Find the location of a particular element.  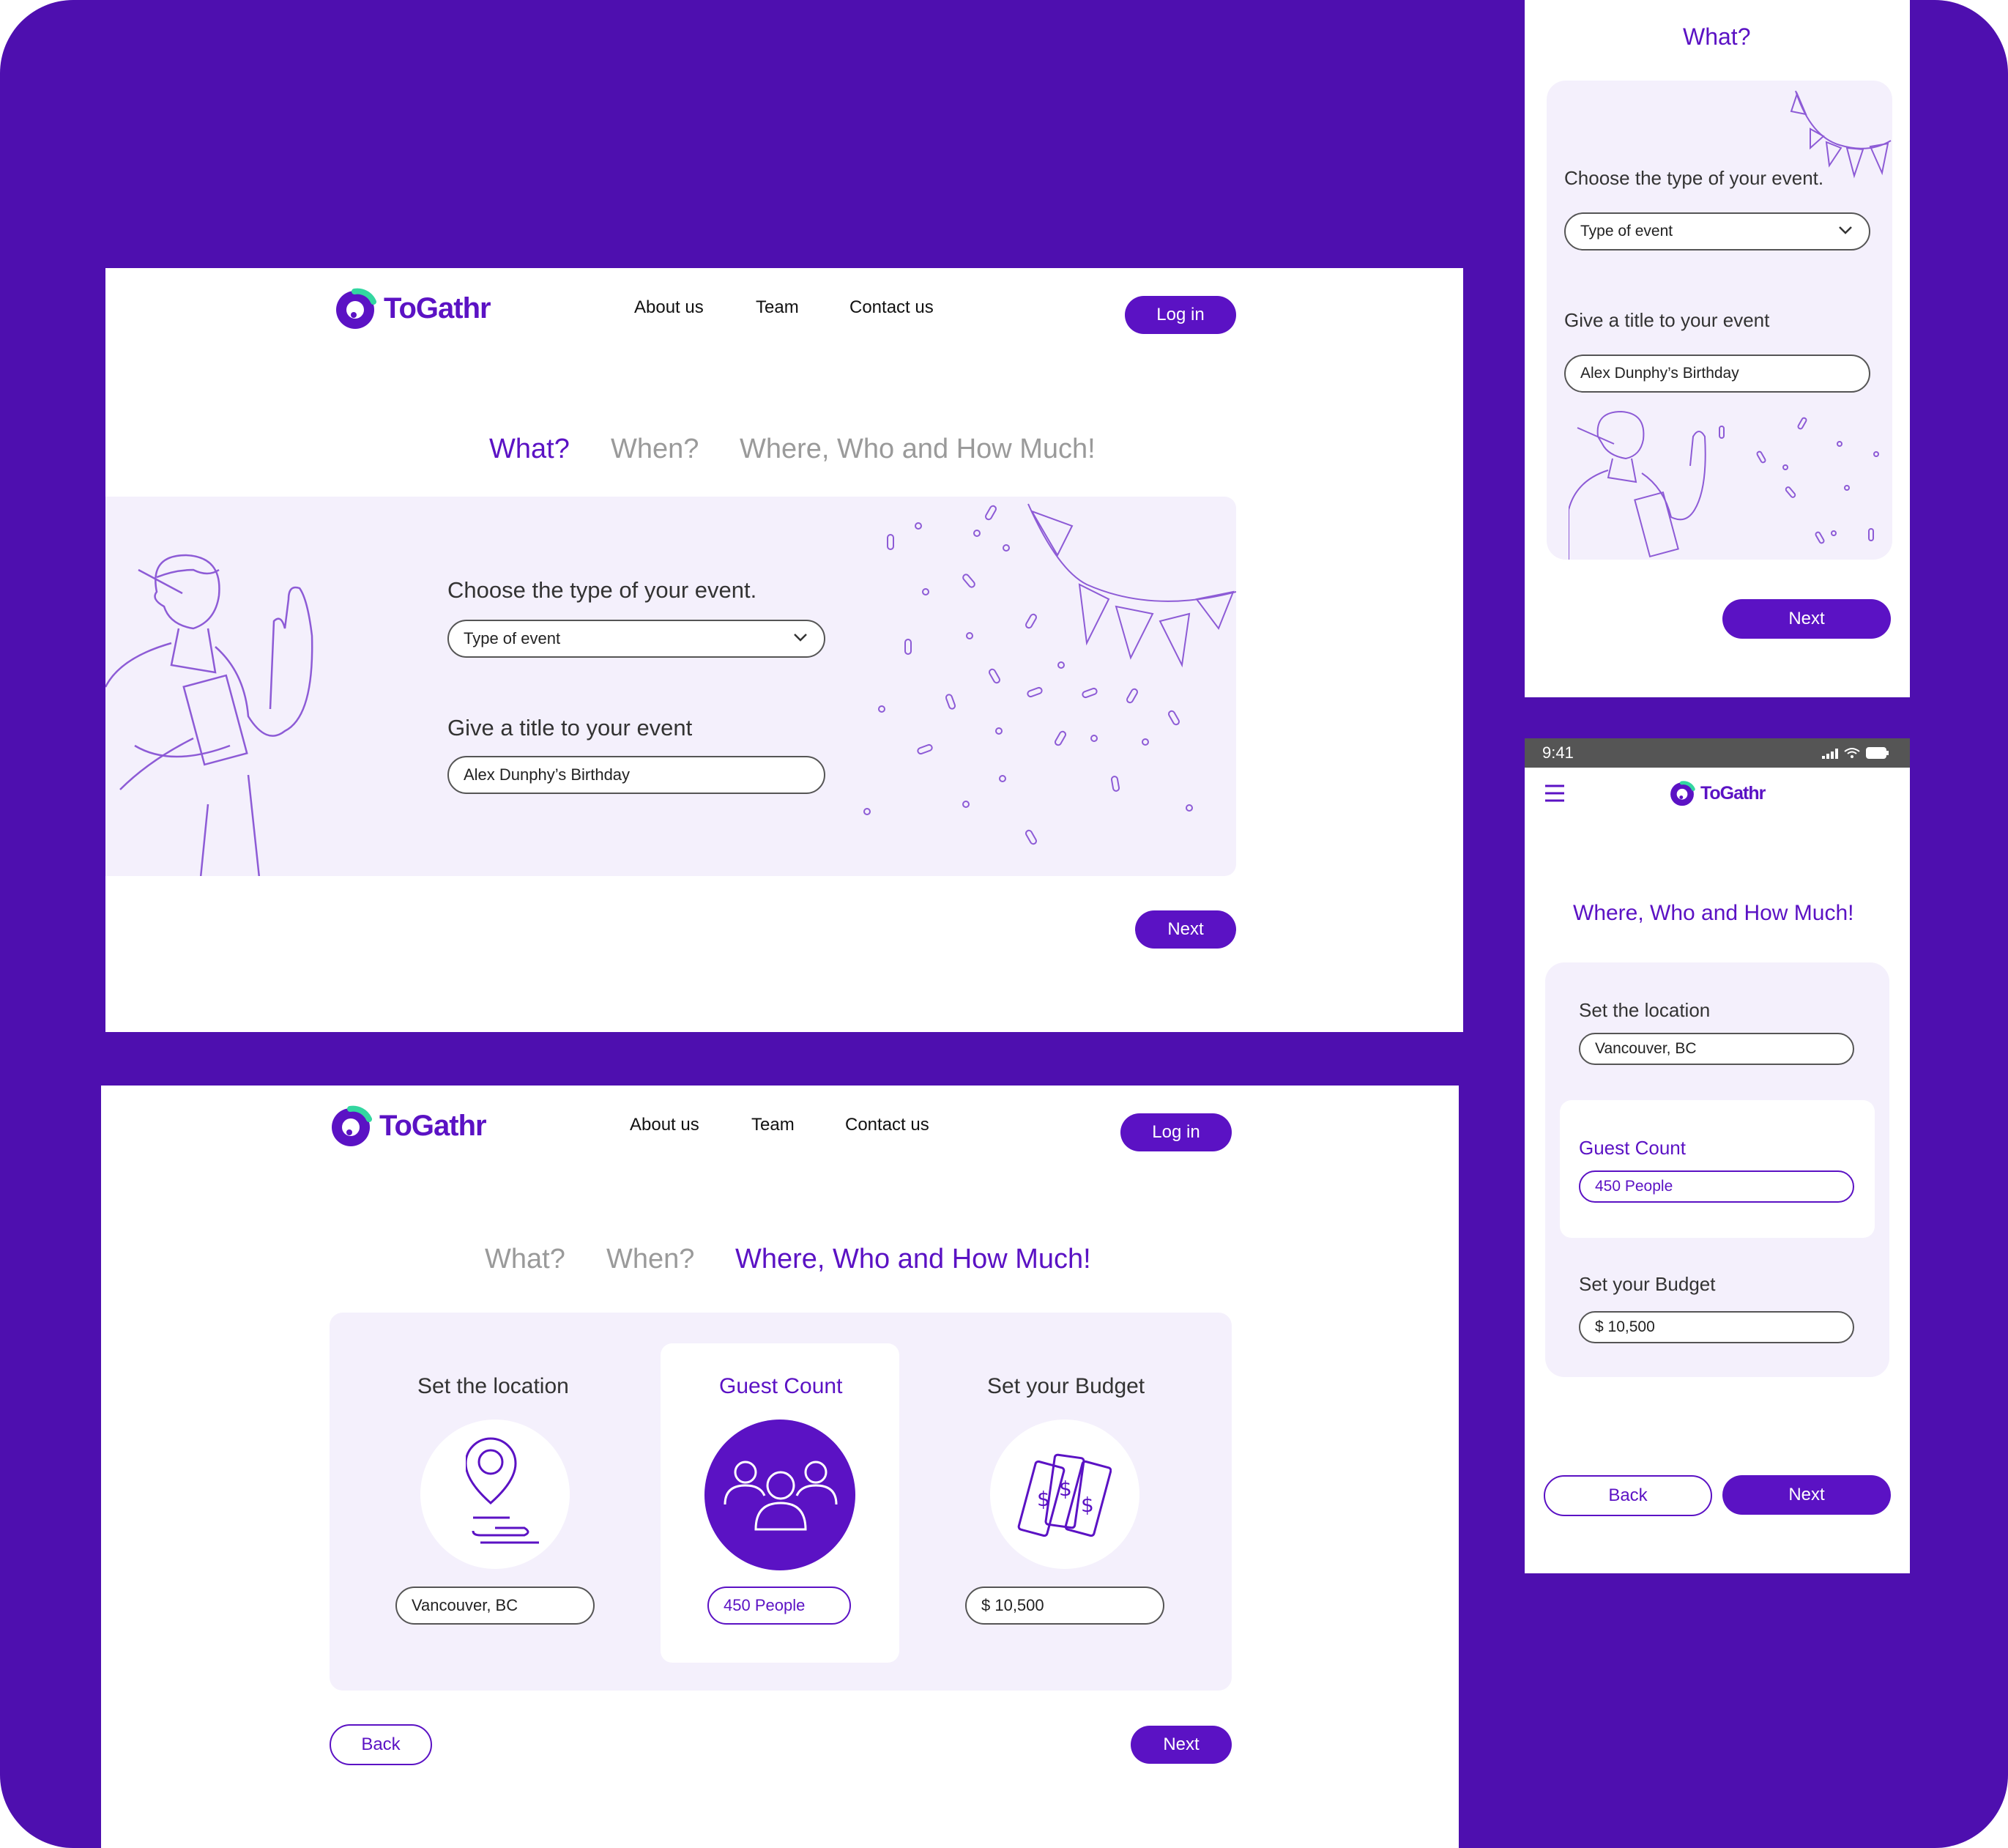

budget-value: $ 10,500 is located at coordinates (1012, 1605).